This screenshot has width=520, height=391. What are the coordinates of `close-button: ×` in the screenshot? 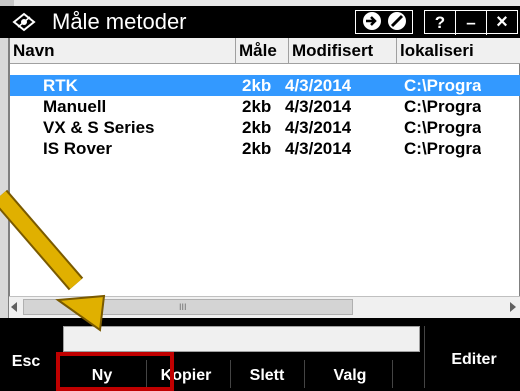 It's located at (502, 22).